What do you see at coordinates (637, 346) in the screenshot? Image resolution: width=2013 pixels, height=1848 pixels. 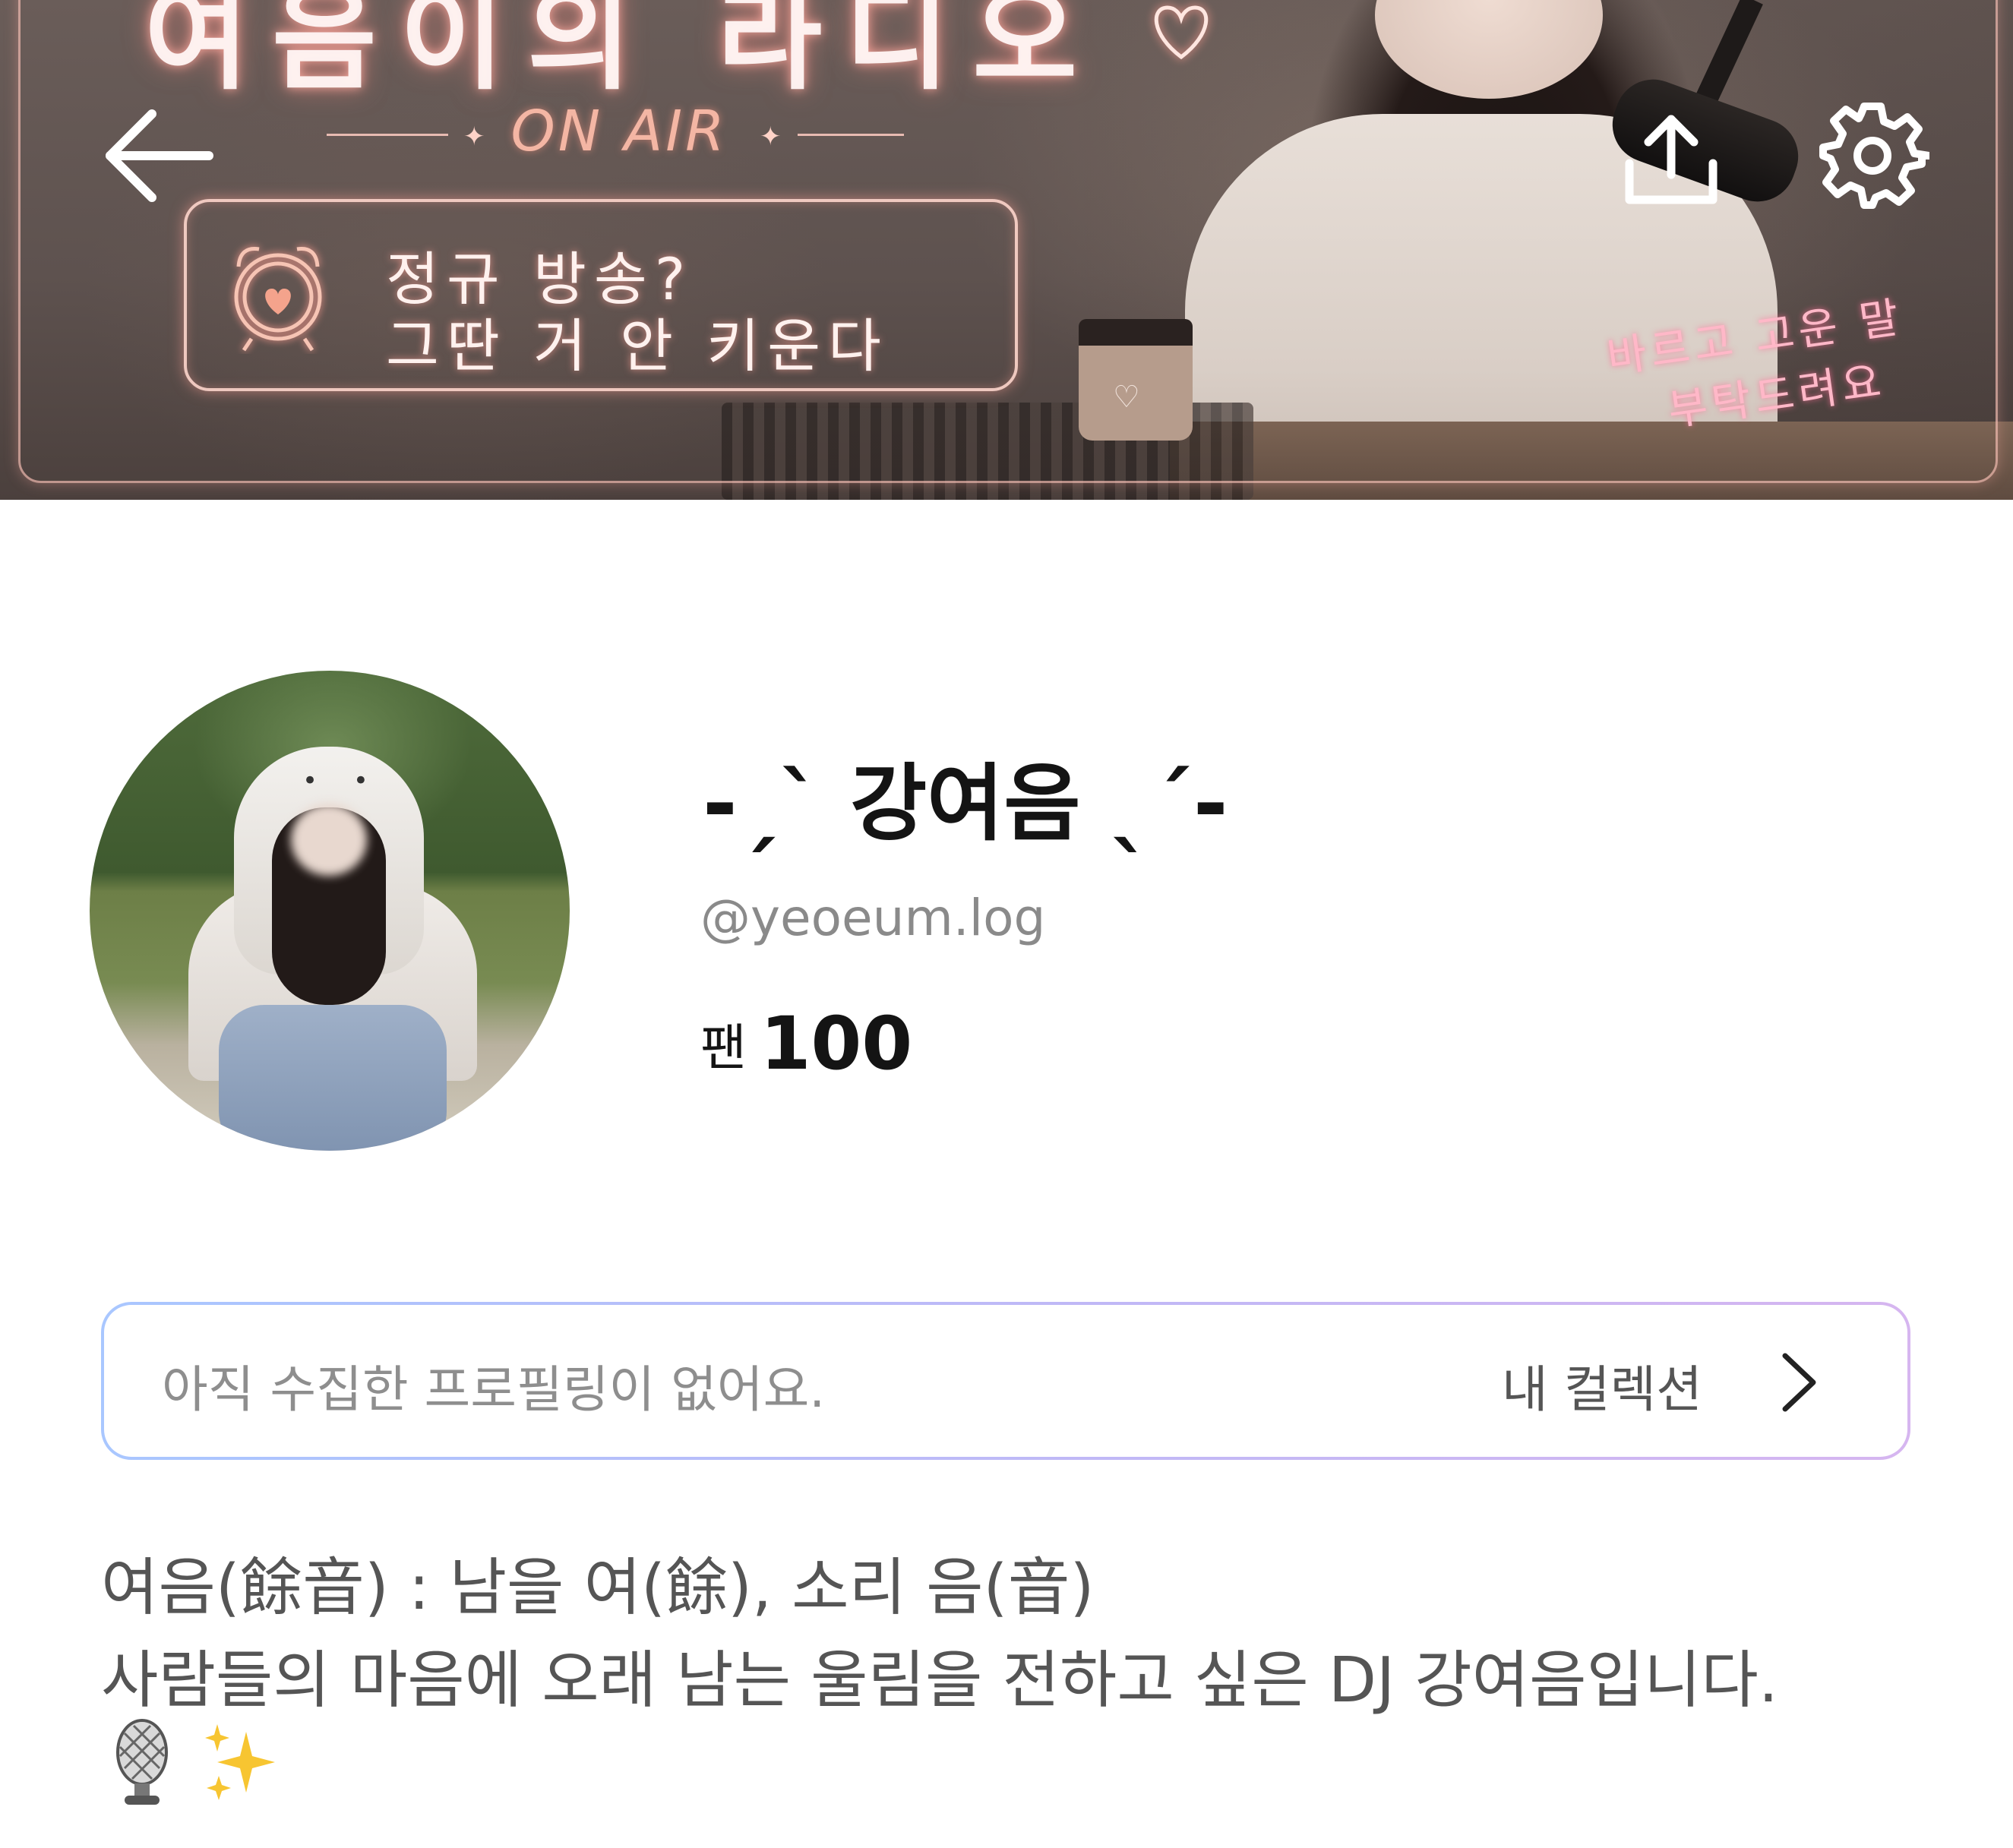 I see `notice-line-2: 그딴 거 안 키운다` at bounding box center [637, 346].